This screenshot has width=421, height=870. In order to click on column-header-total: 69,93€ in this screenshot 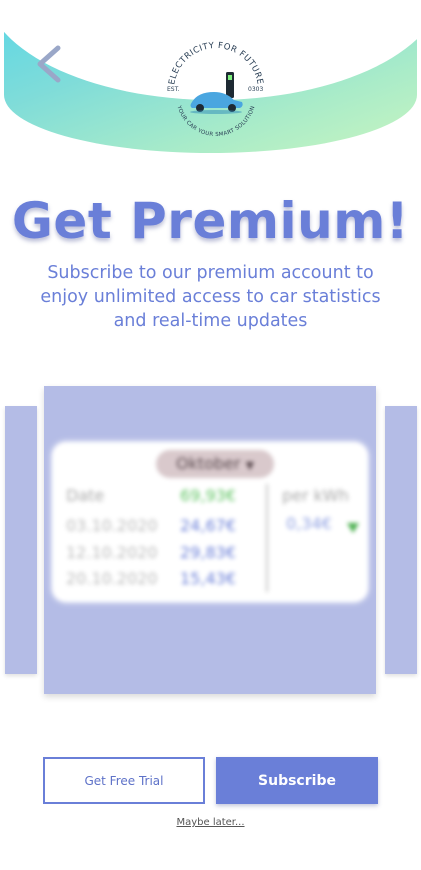, I will do `click(208, 495)`.